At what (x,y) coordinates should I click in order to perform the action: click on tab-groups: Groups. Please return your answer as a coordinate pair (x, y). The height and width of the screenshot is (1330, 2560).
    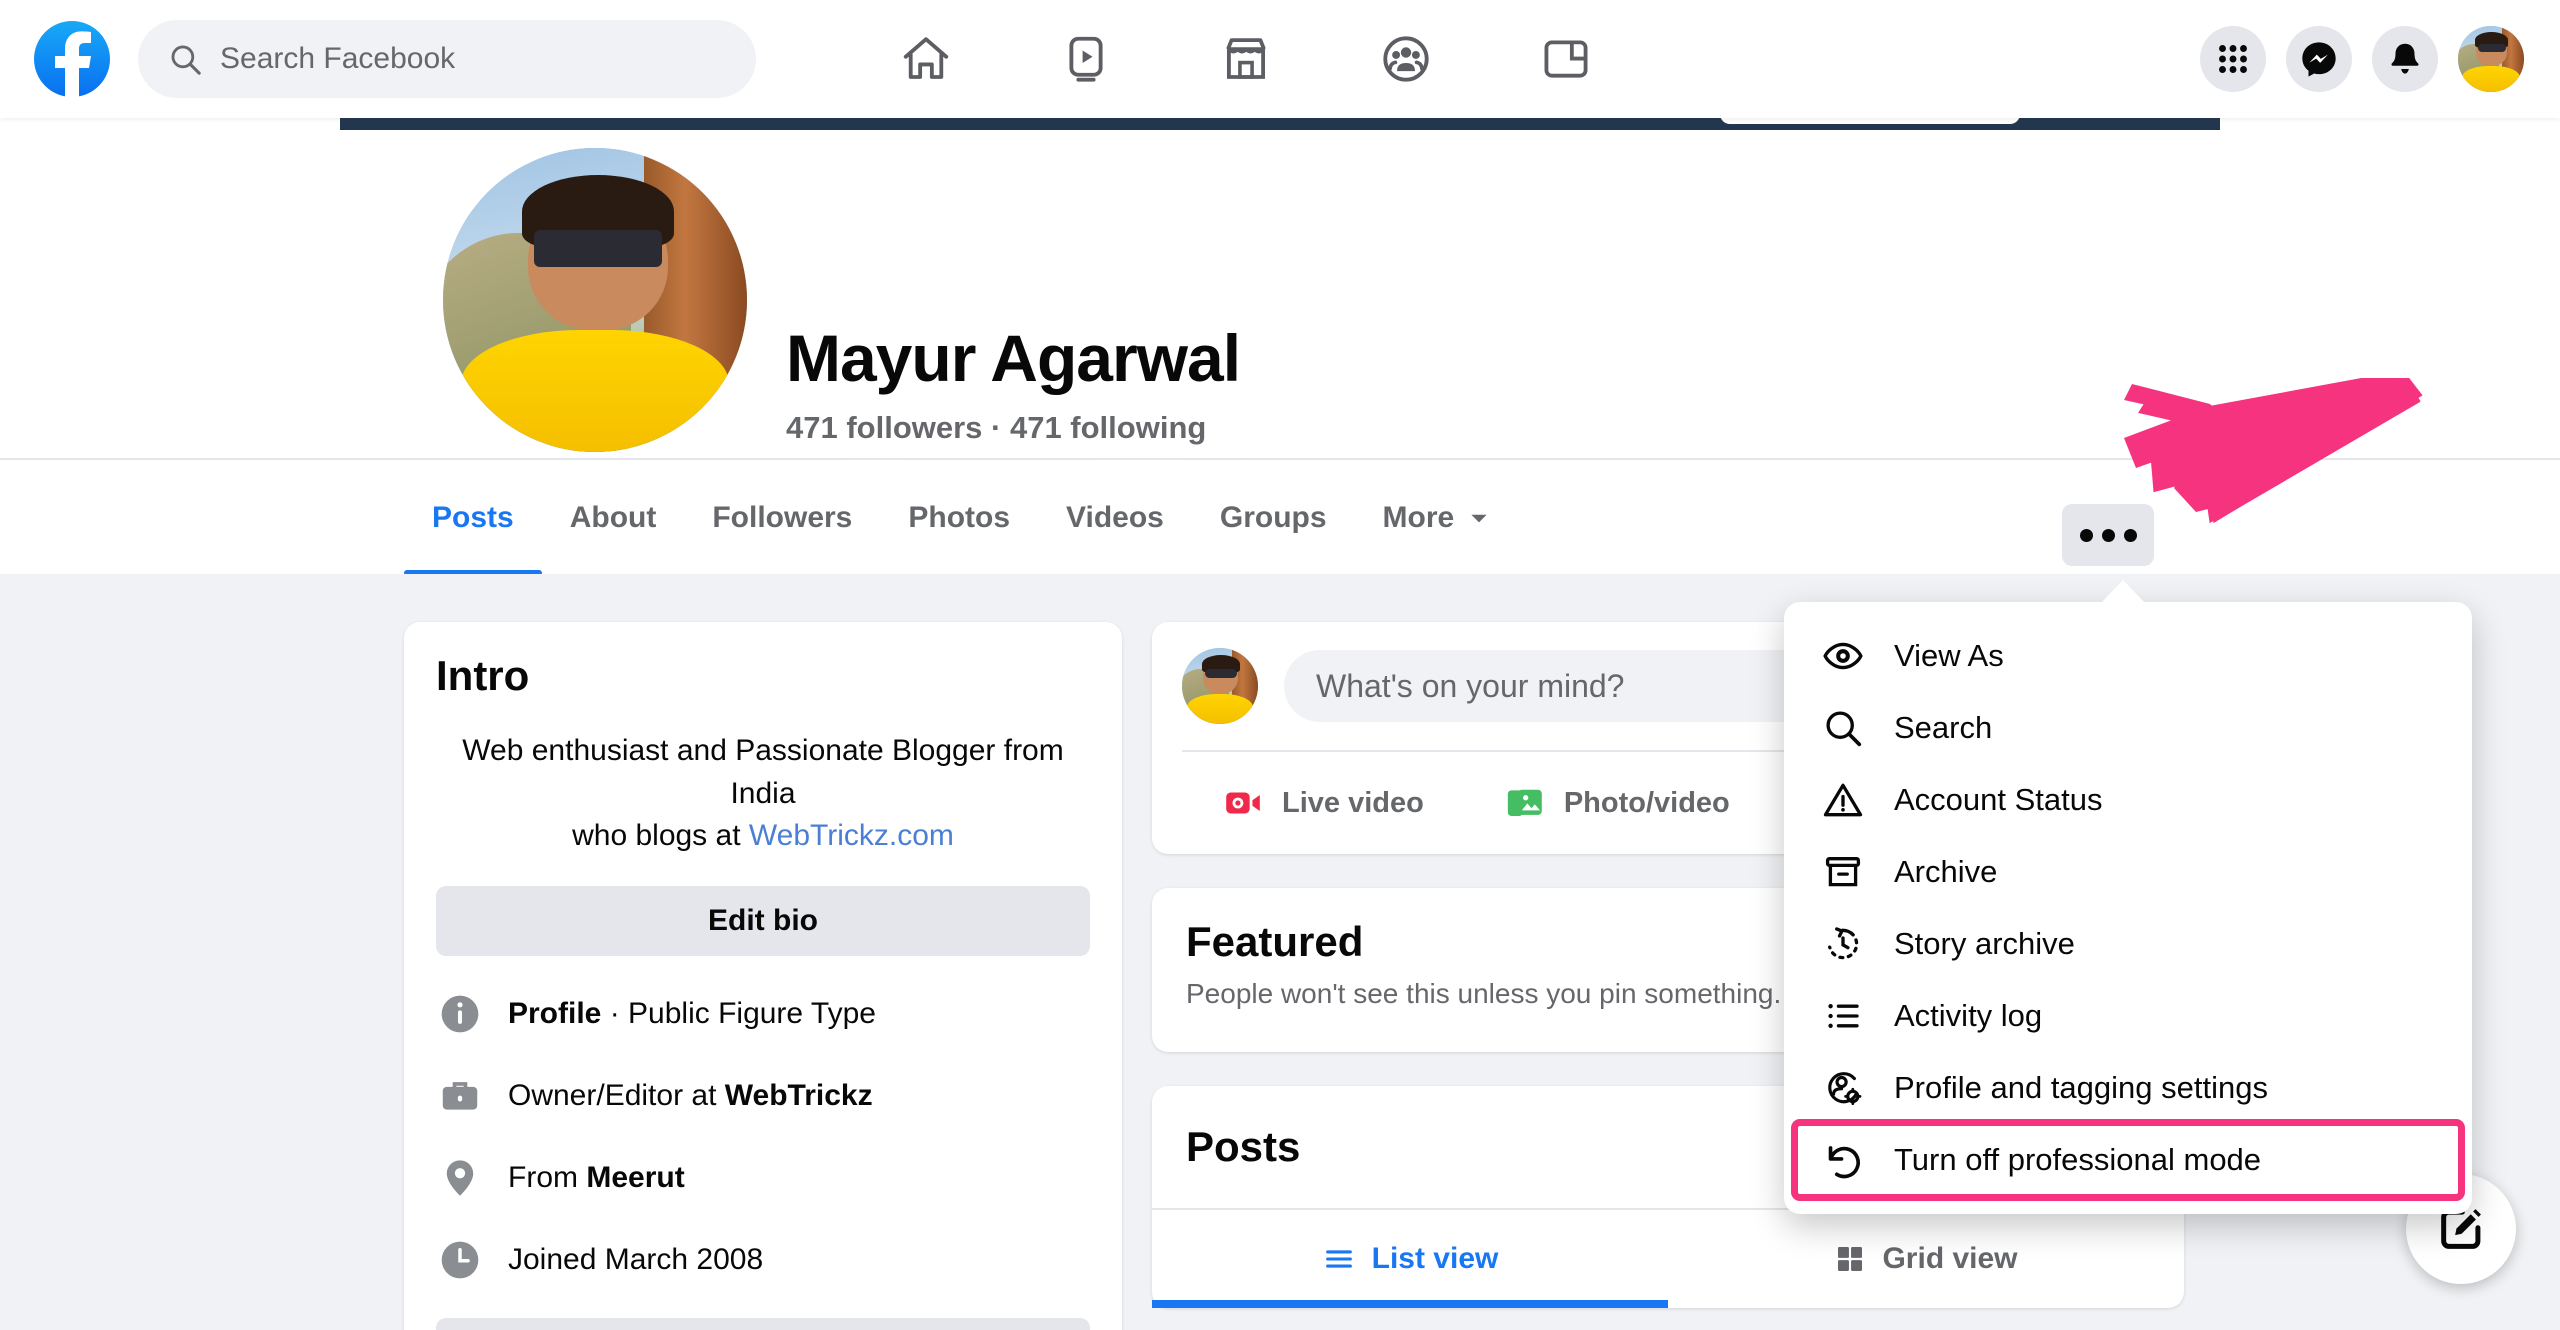
    Looking at the image, I should click on (1273, 518).